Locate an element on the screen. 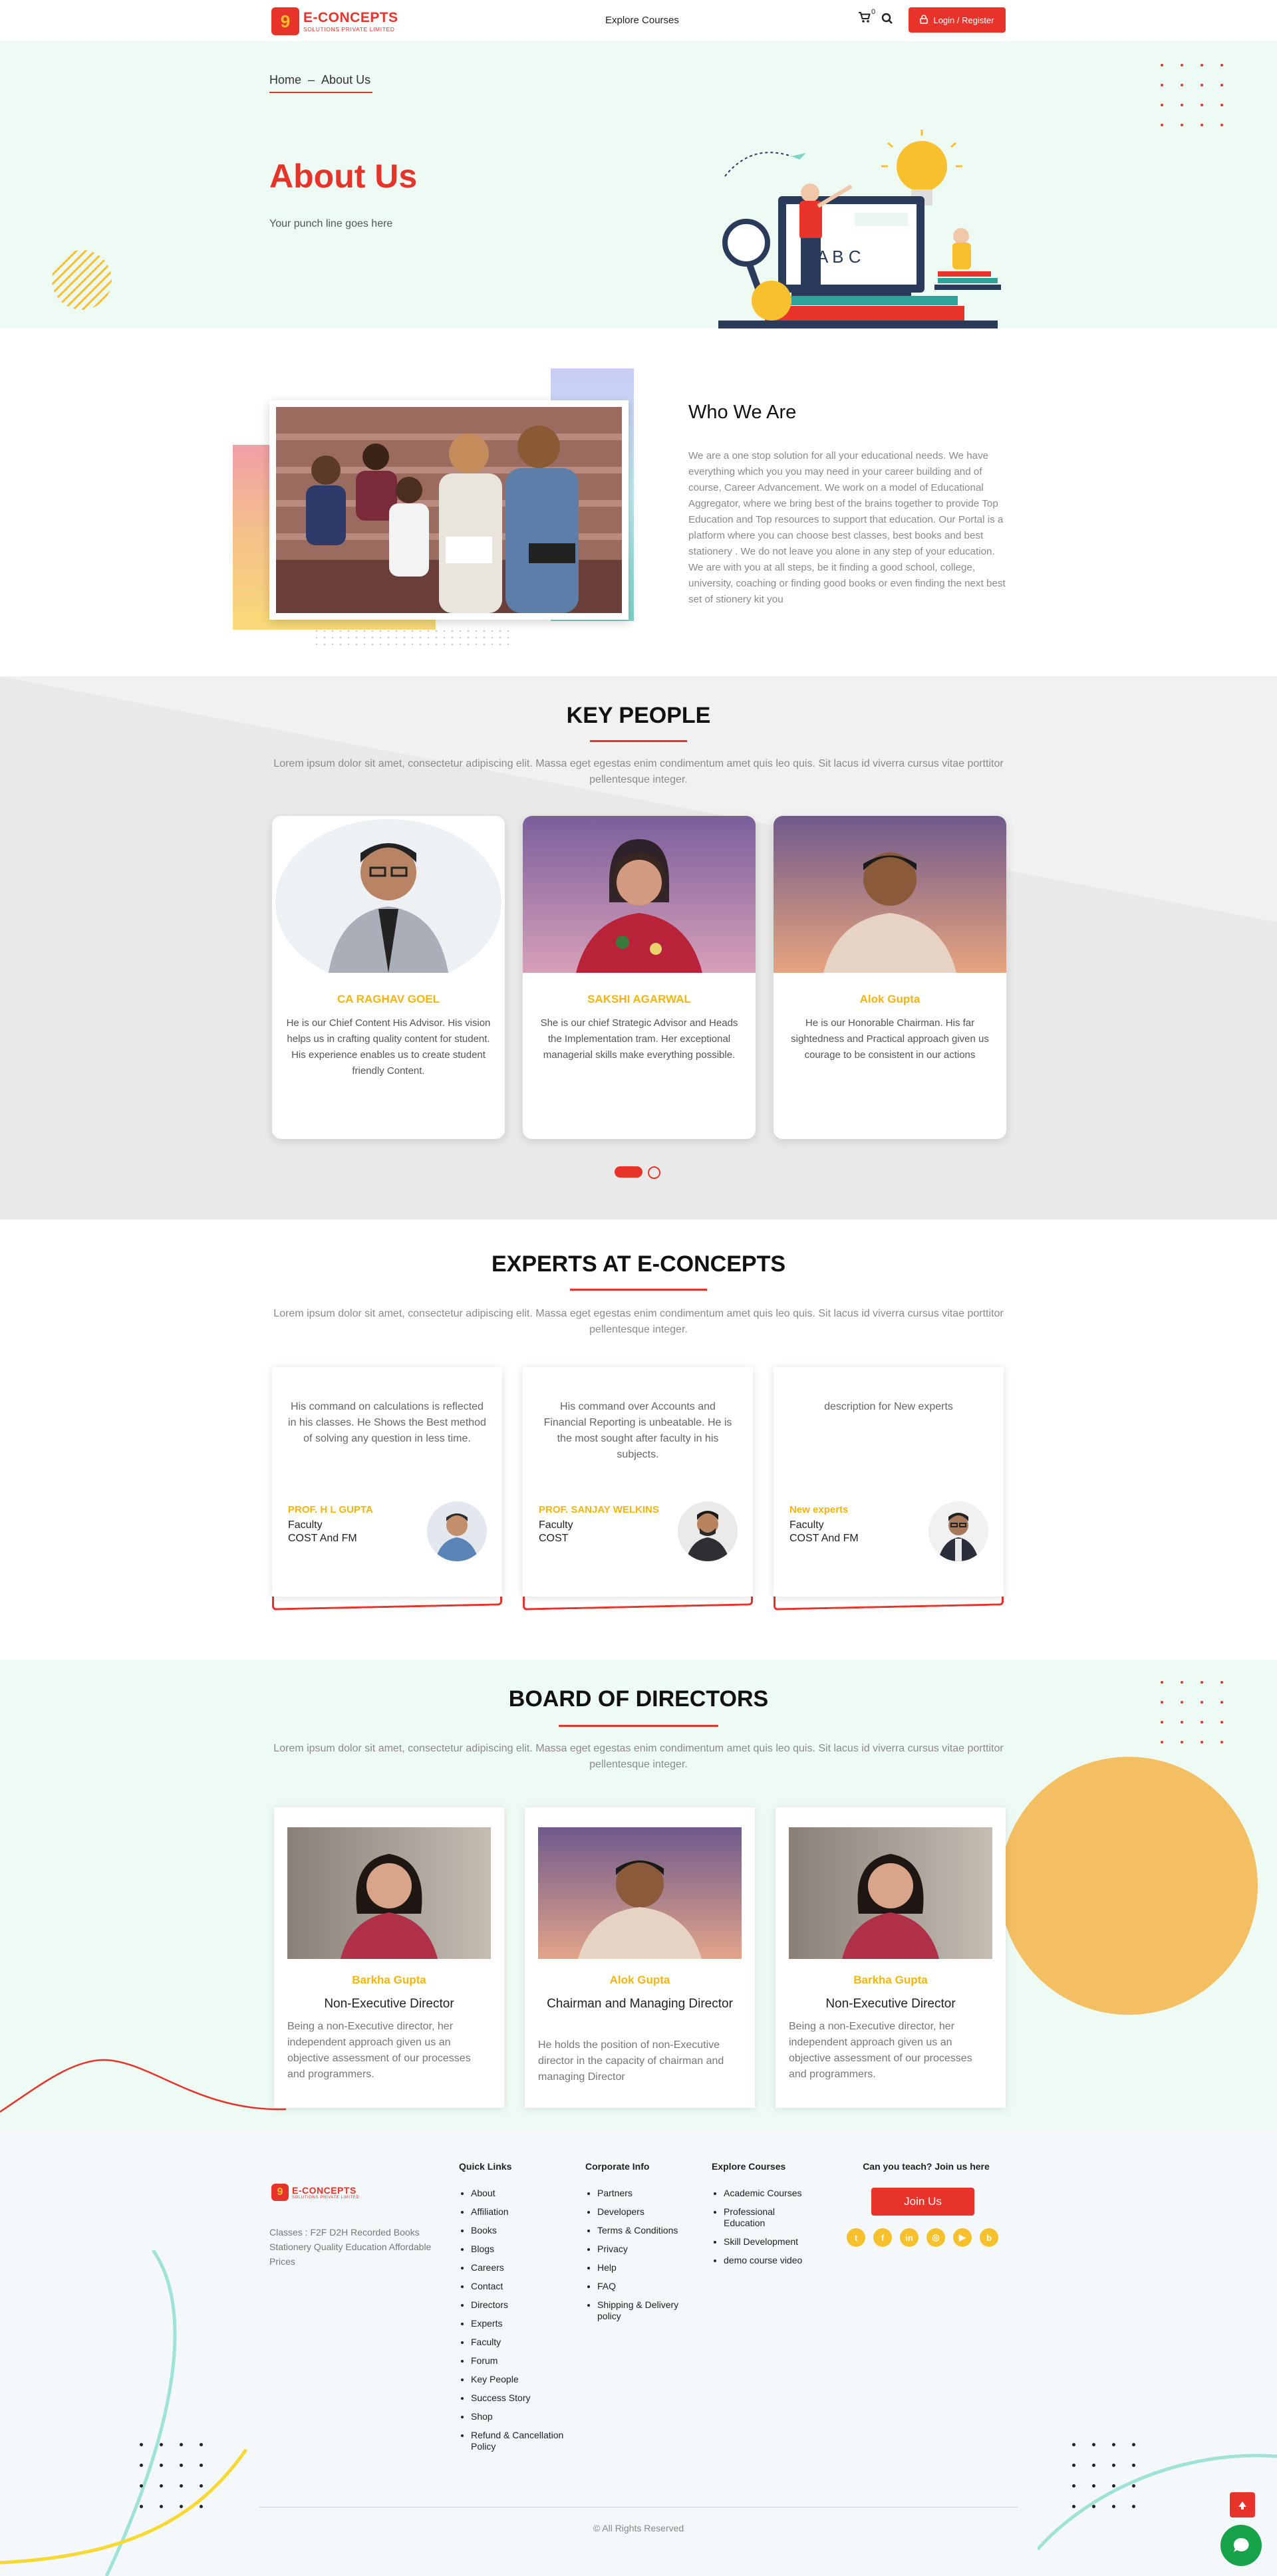  breadcrumb-current: About Us is located at coordinates (346, 79).